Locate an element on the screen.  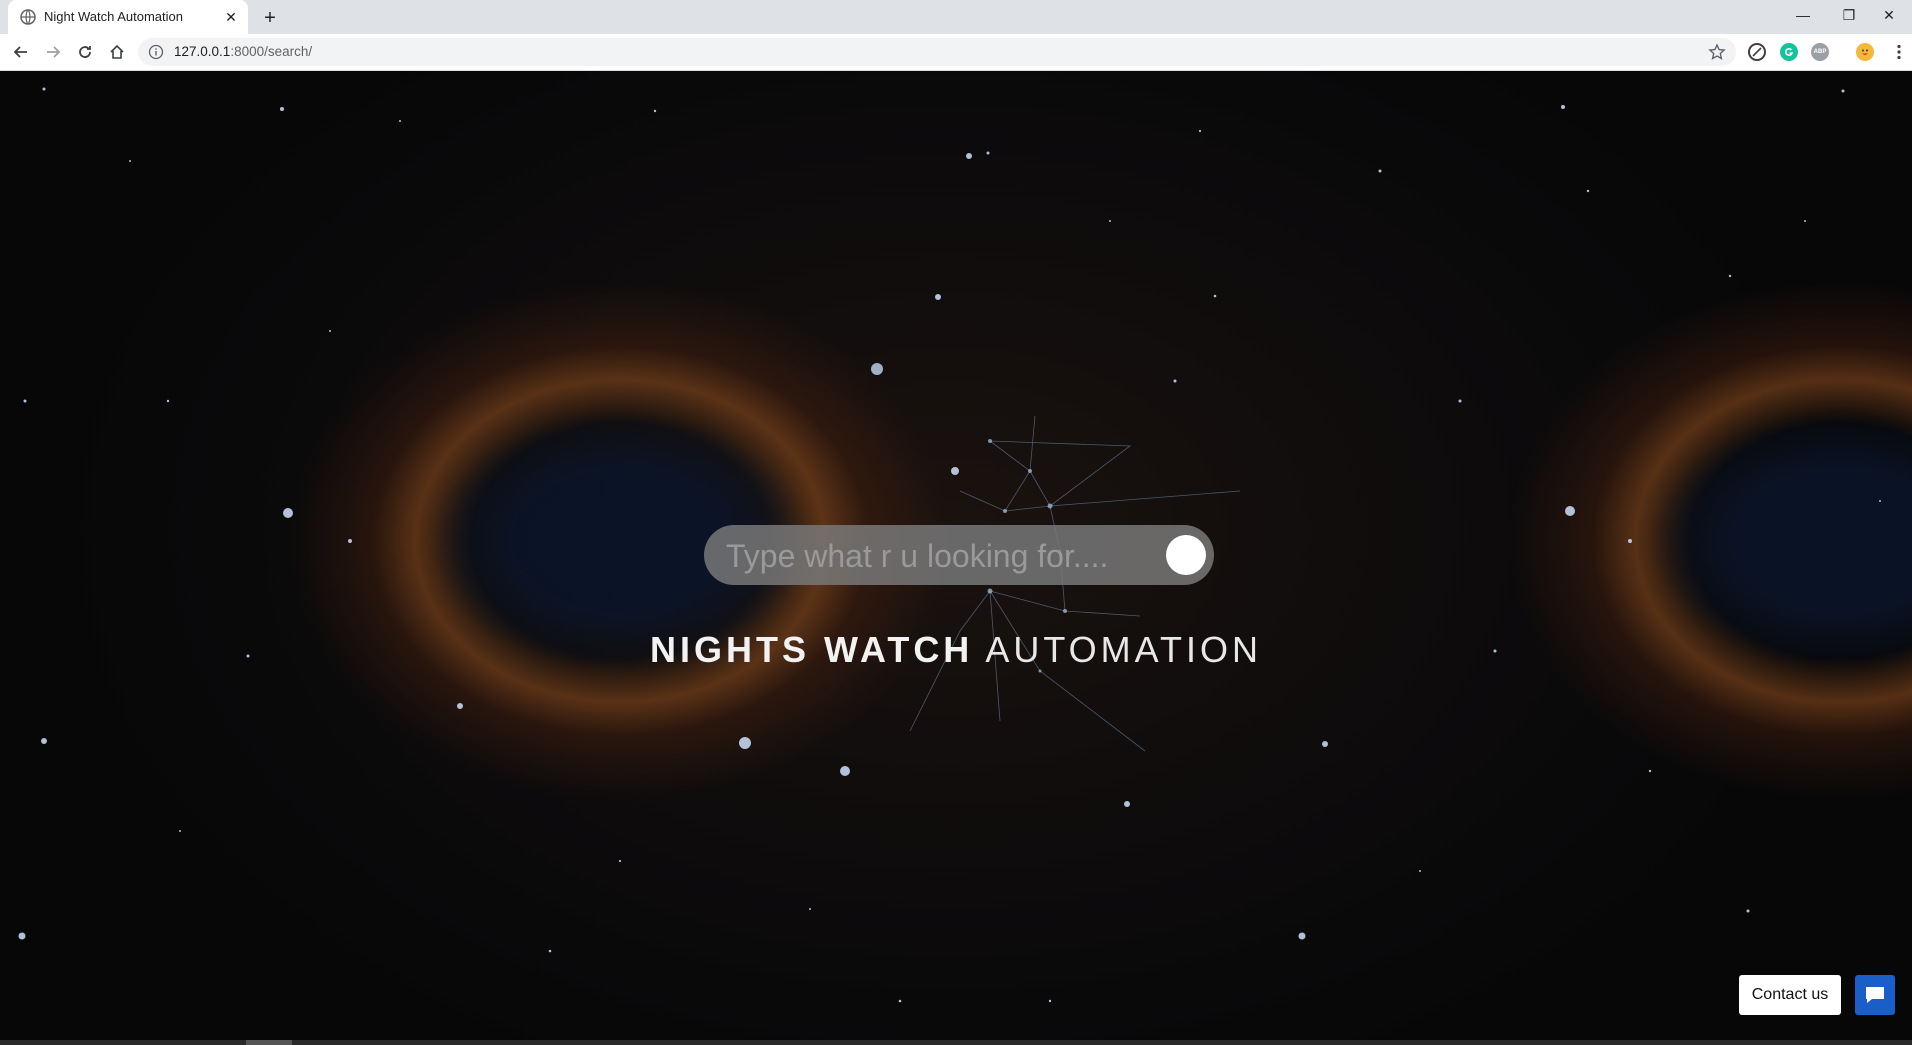
tab-title: Night Watch Automation is located at coordinates (113, 16).